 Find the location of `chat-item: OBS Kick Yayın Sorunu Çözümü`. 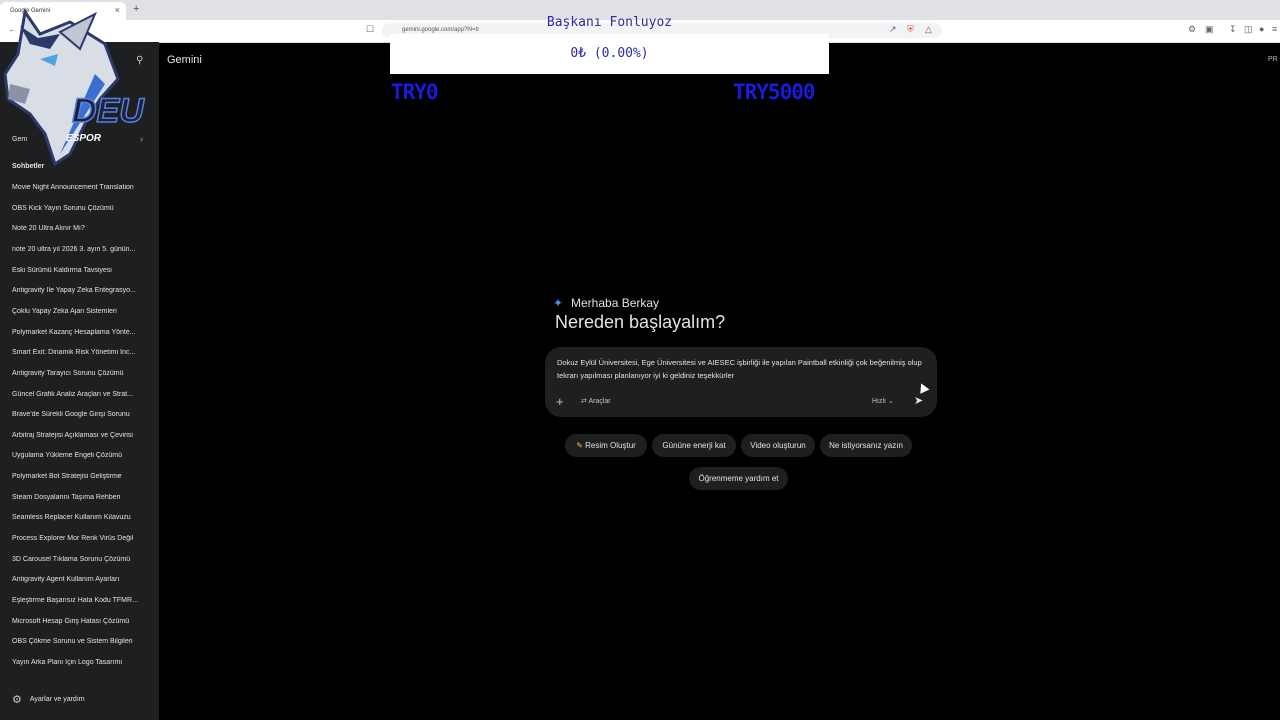

chat-item: OBS Kick Yayın Sorunu Çözümü is located at coordinates (82, 208).